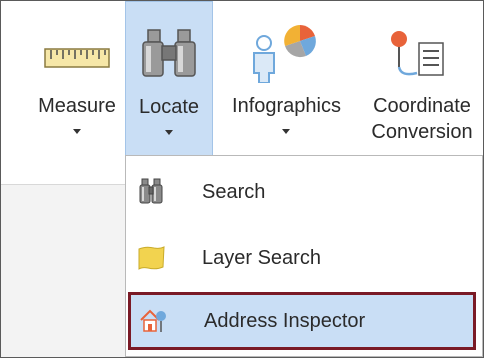  What do you see at coordinates (261, 258) in the screenshot?
I see `menu-item-label: Layer Search` at bounding box center [261, 258].